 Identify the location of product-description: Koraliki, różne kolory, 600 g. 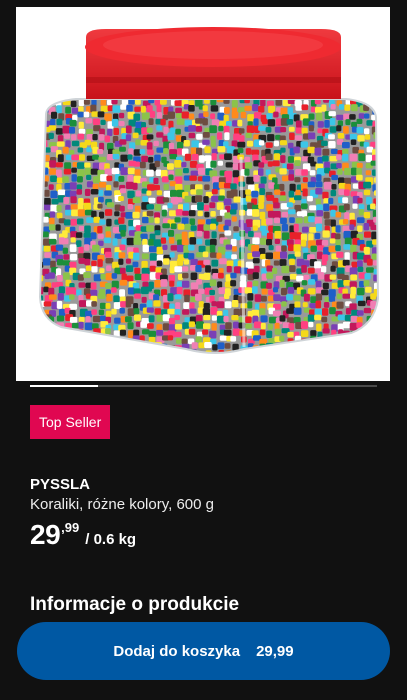
(122, 504).